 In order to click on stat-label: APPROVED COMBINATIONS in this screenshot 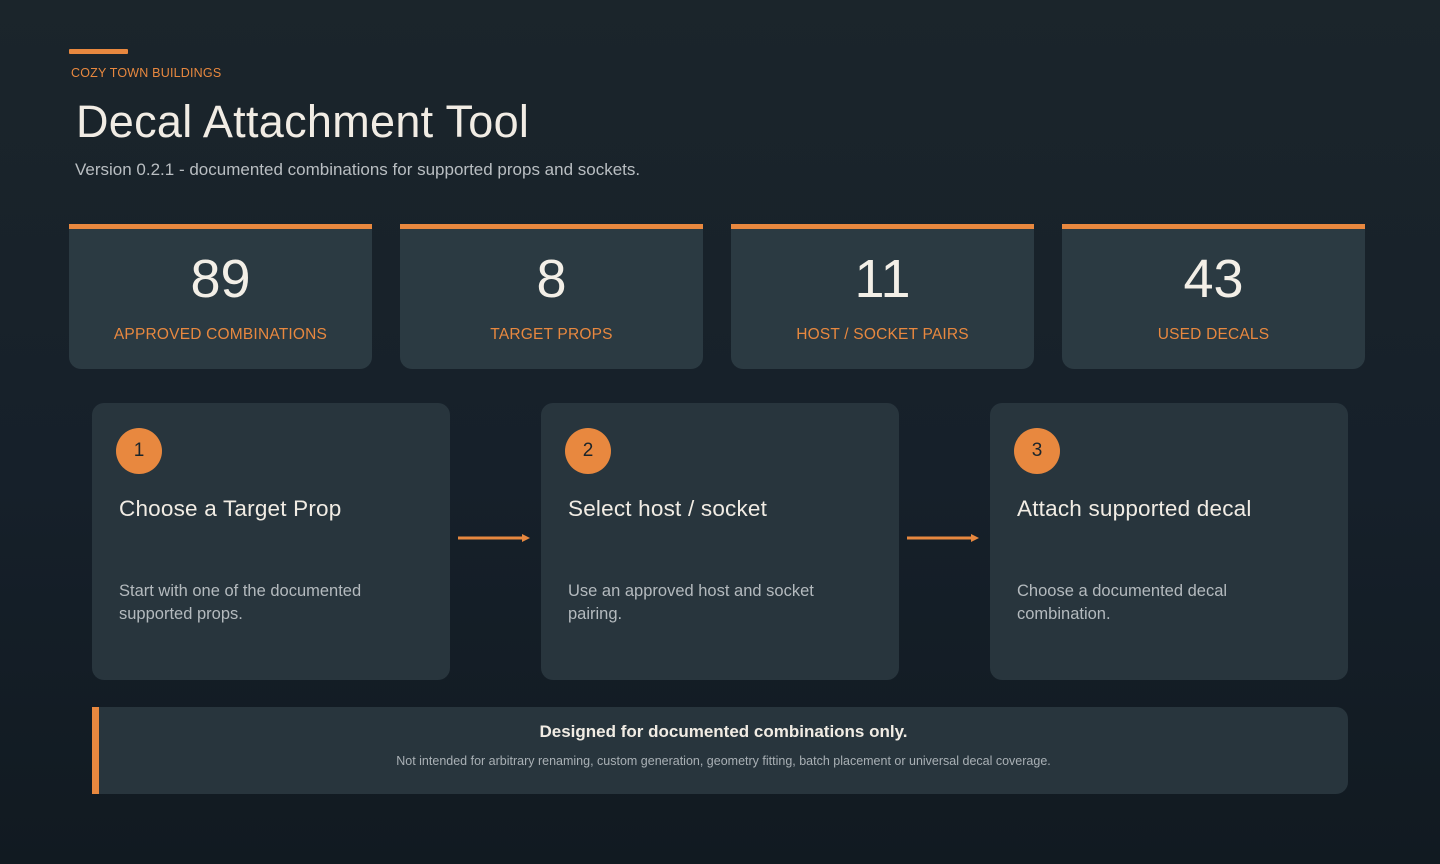, I will do `click(220, 334)`.